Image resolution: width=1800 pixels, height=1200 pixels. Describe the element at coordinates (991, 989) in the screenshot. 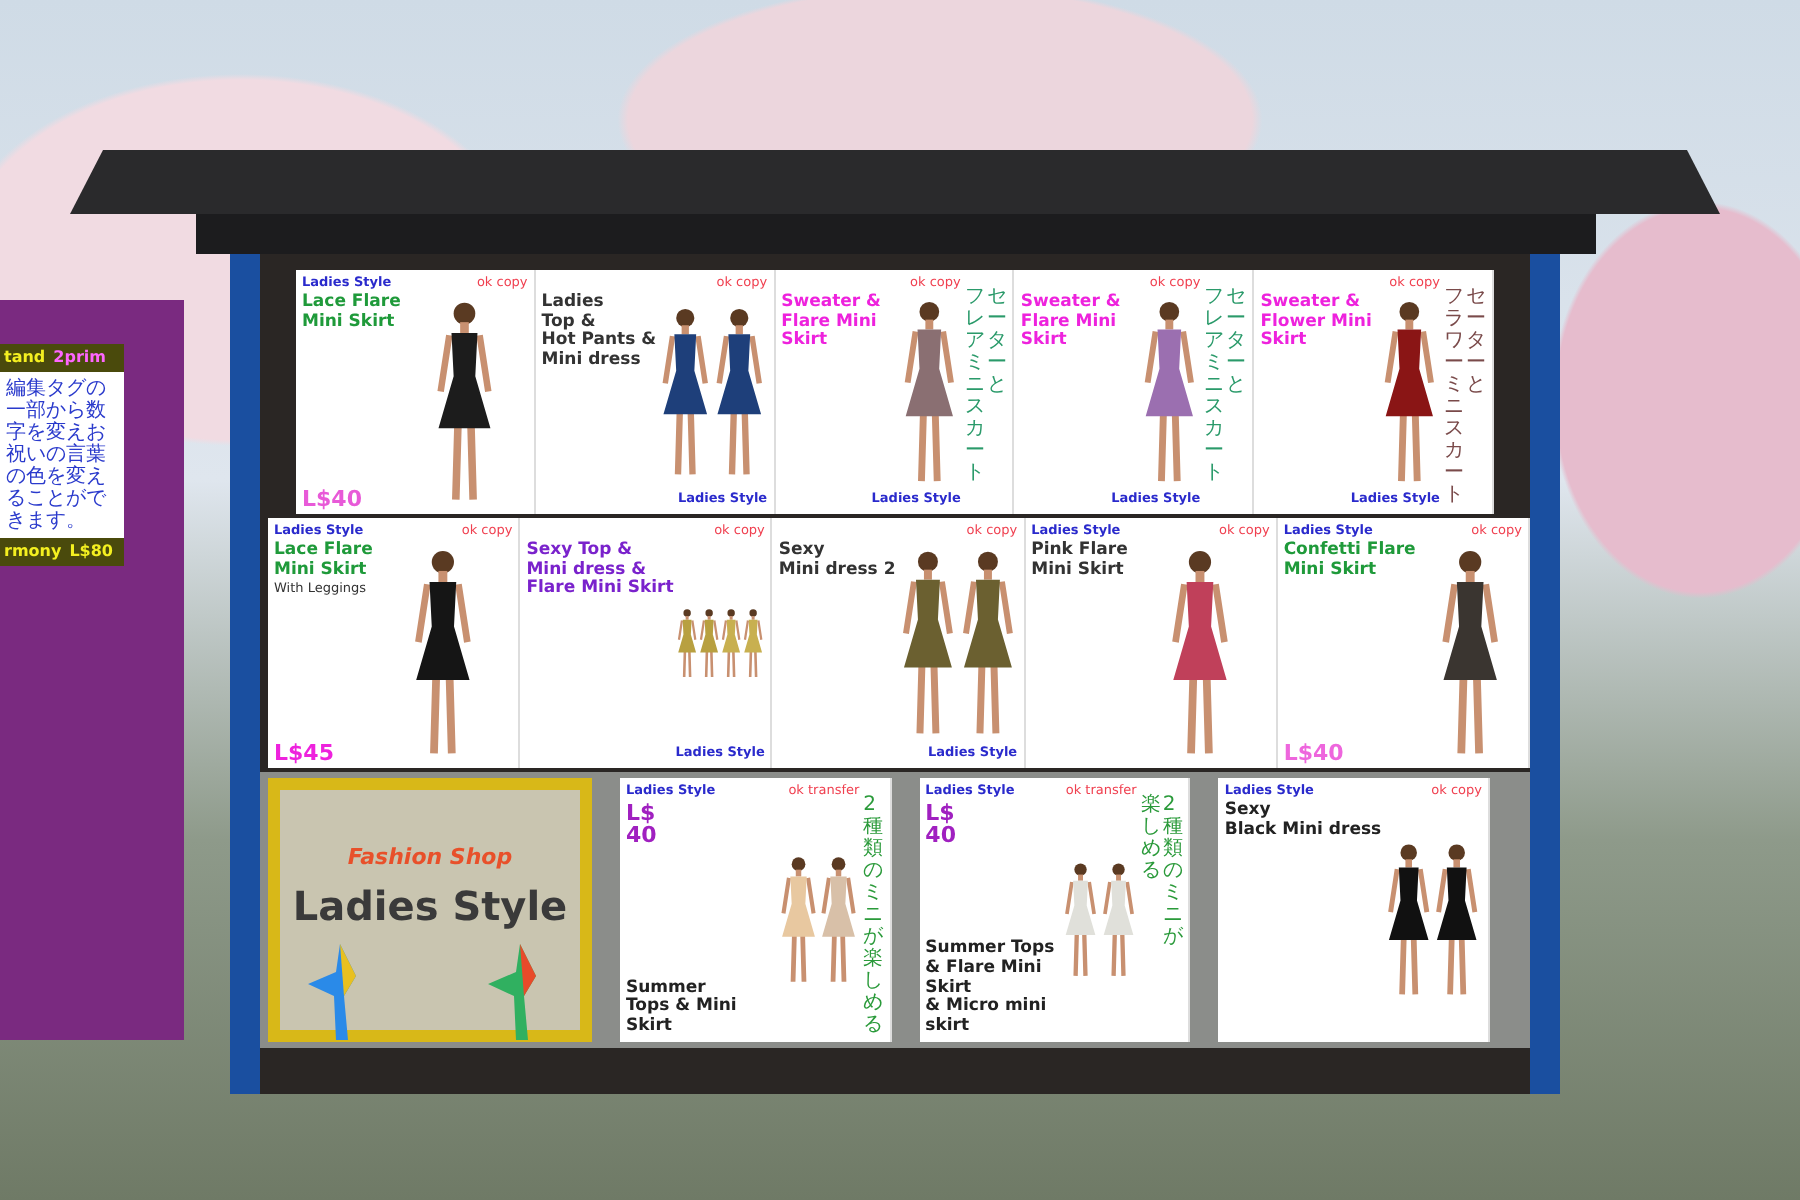

I see `outfit-title: Summer Tops & Flare Mini Skirt & Micro mini skirt` at that location.